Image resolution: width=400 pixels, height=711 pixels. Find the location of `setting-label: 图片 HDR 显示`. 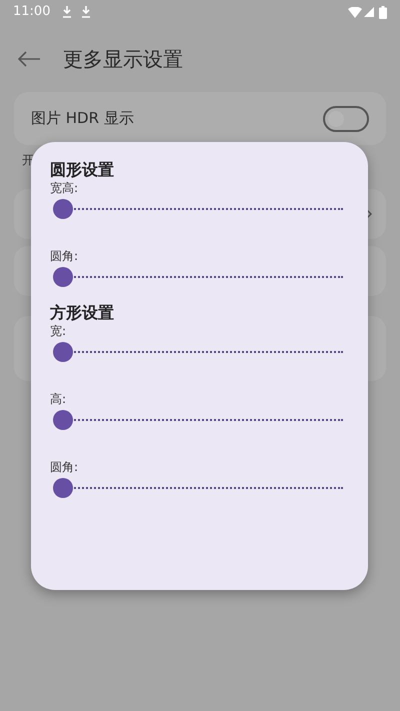

setting-label: 图片 HDR 显示 is located at coordinates (83, 119).